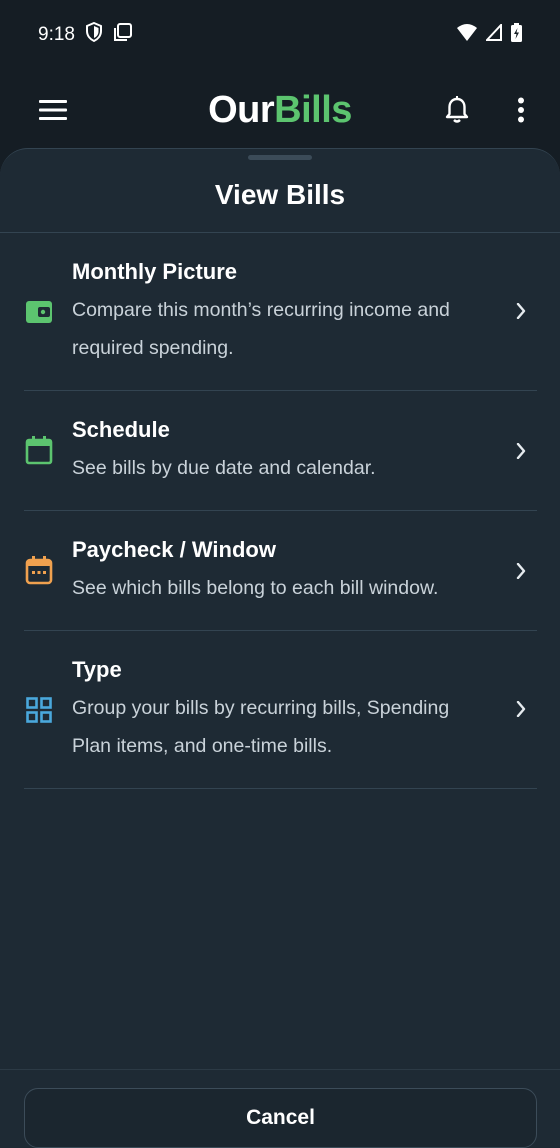 Image resolution: width=560 pixels, height=1148 pixels. I want to click on cancel-button: Cancel, so click(280, 1118).